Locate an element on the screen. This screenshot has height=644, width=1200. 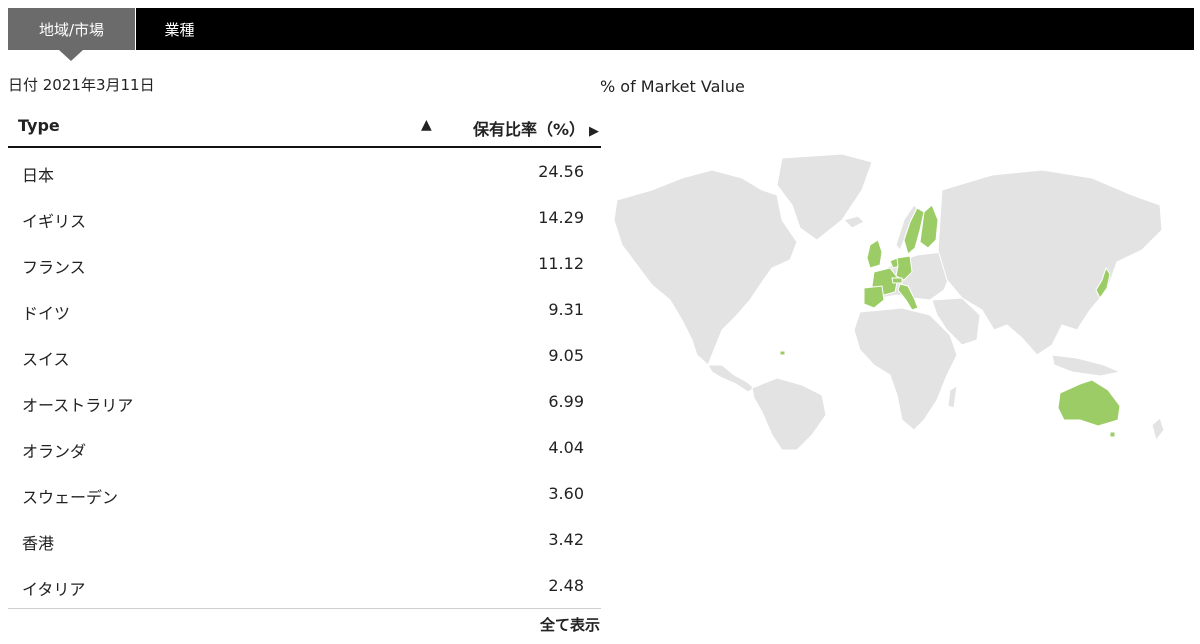
sort-ascending-icon: ▲ is located at coordinates (426, 125).